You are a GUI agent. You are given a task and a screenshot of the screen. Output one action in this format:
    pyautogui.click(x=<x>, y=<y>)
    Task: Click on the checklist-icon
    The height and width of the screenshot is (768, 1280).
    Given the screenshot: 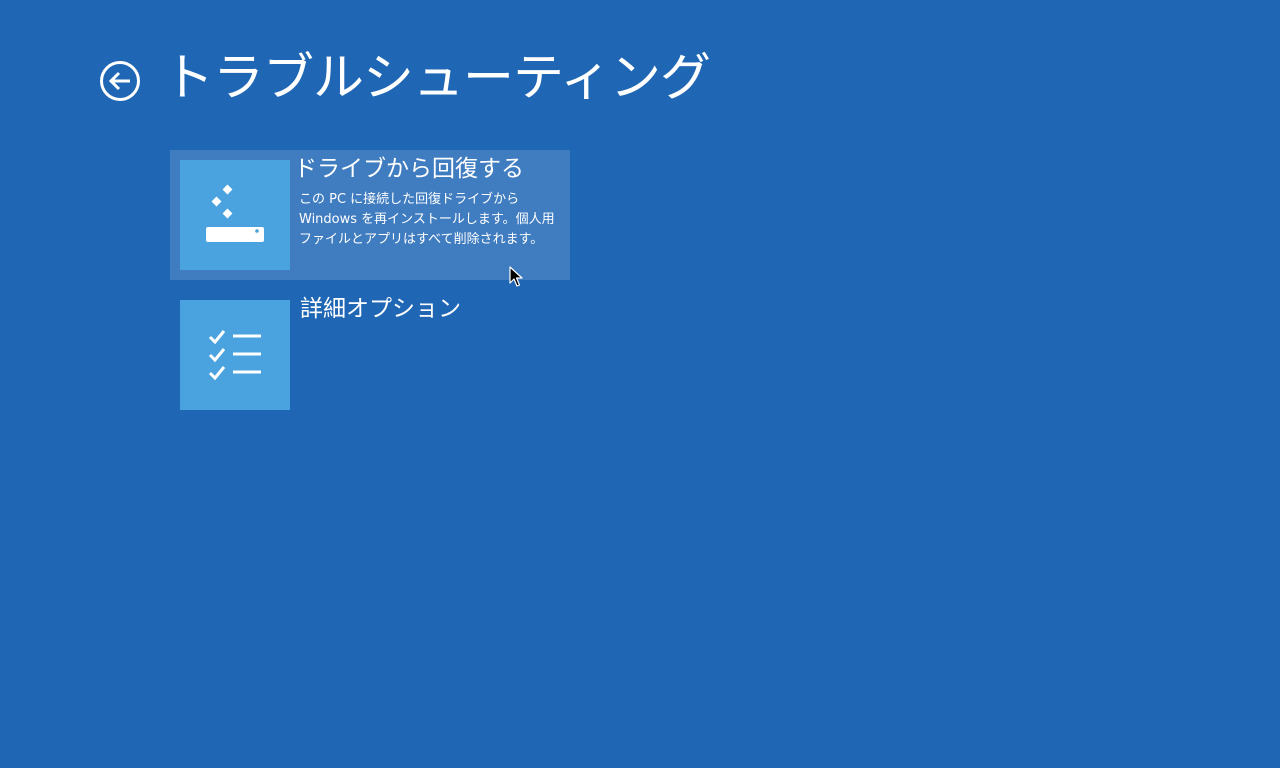 What is the action you would take?
    pyautogui.click(x=234, y=355)
    